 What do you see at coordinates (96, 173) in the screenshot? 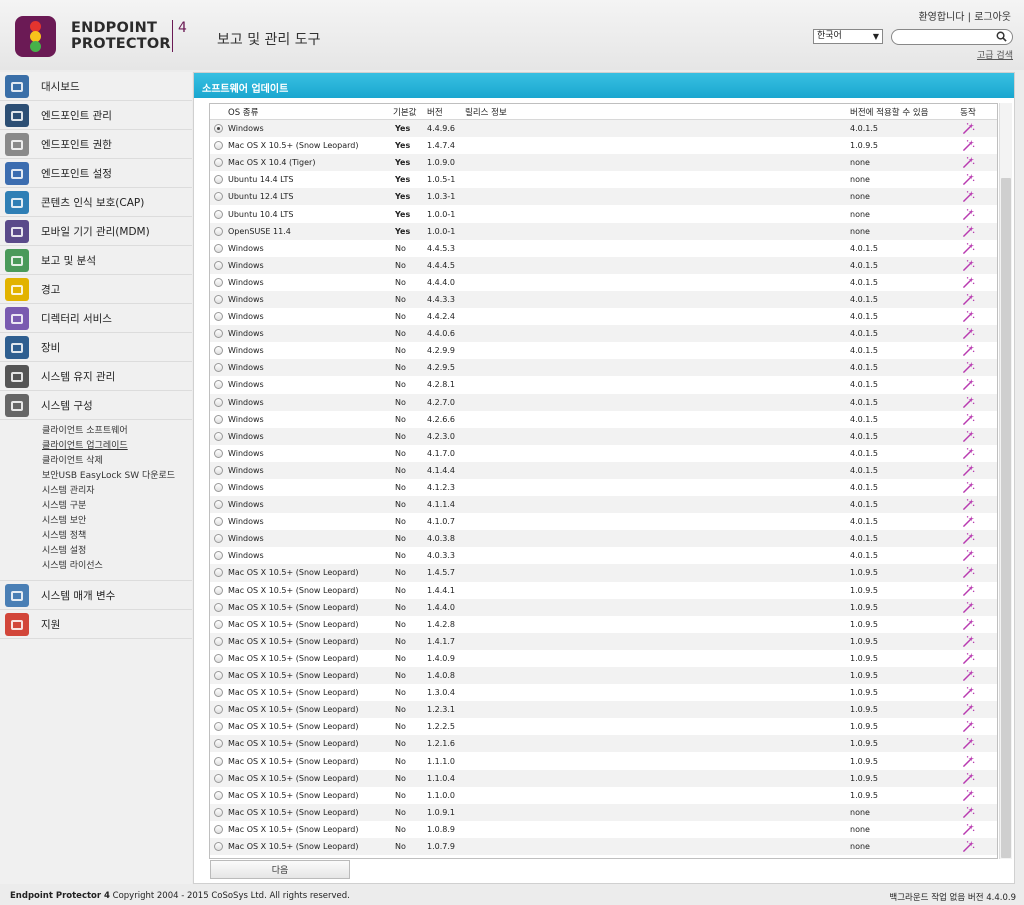
I see `sidebar-item-tools: 엔드포인트 설정` at bounding box center [96, 173].